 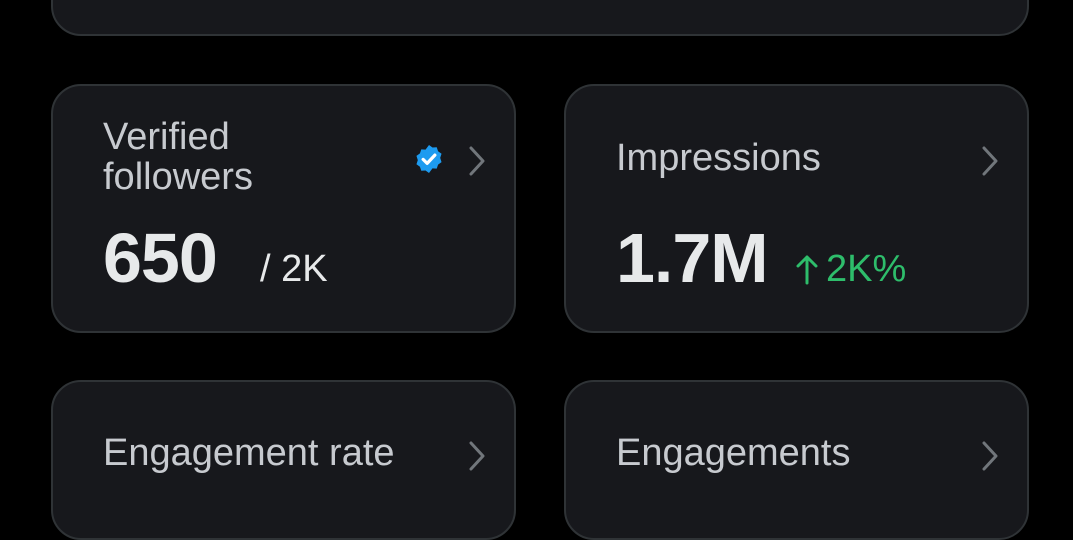 I want to click on engagements-card: Engagements, so click(x=796, y=460).